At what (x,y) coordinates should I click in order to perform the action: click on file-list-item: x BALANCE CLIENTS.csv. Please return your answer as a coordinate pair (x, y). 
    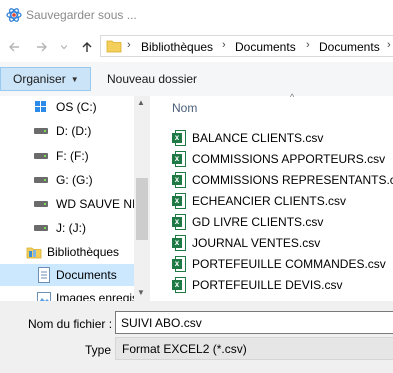
    Looking at the image, I should click on (247, 138).